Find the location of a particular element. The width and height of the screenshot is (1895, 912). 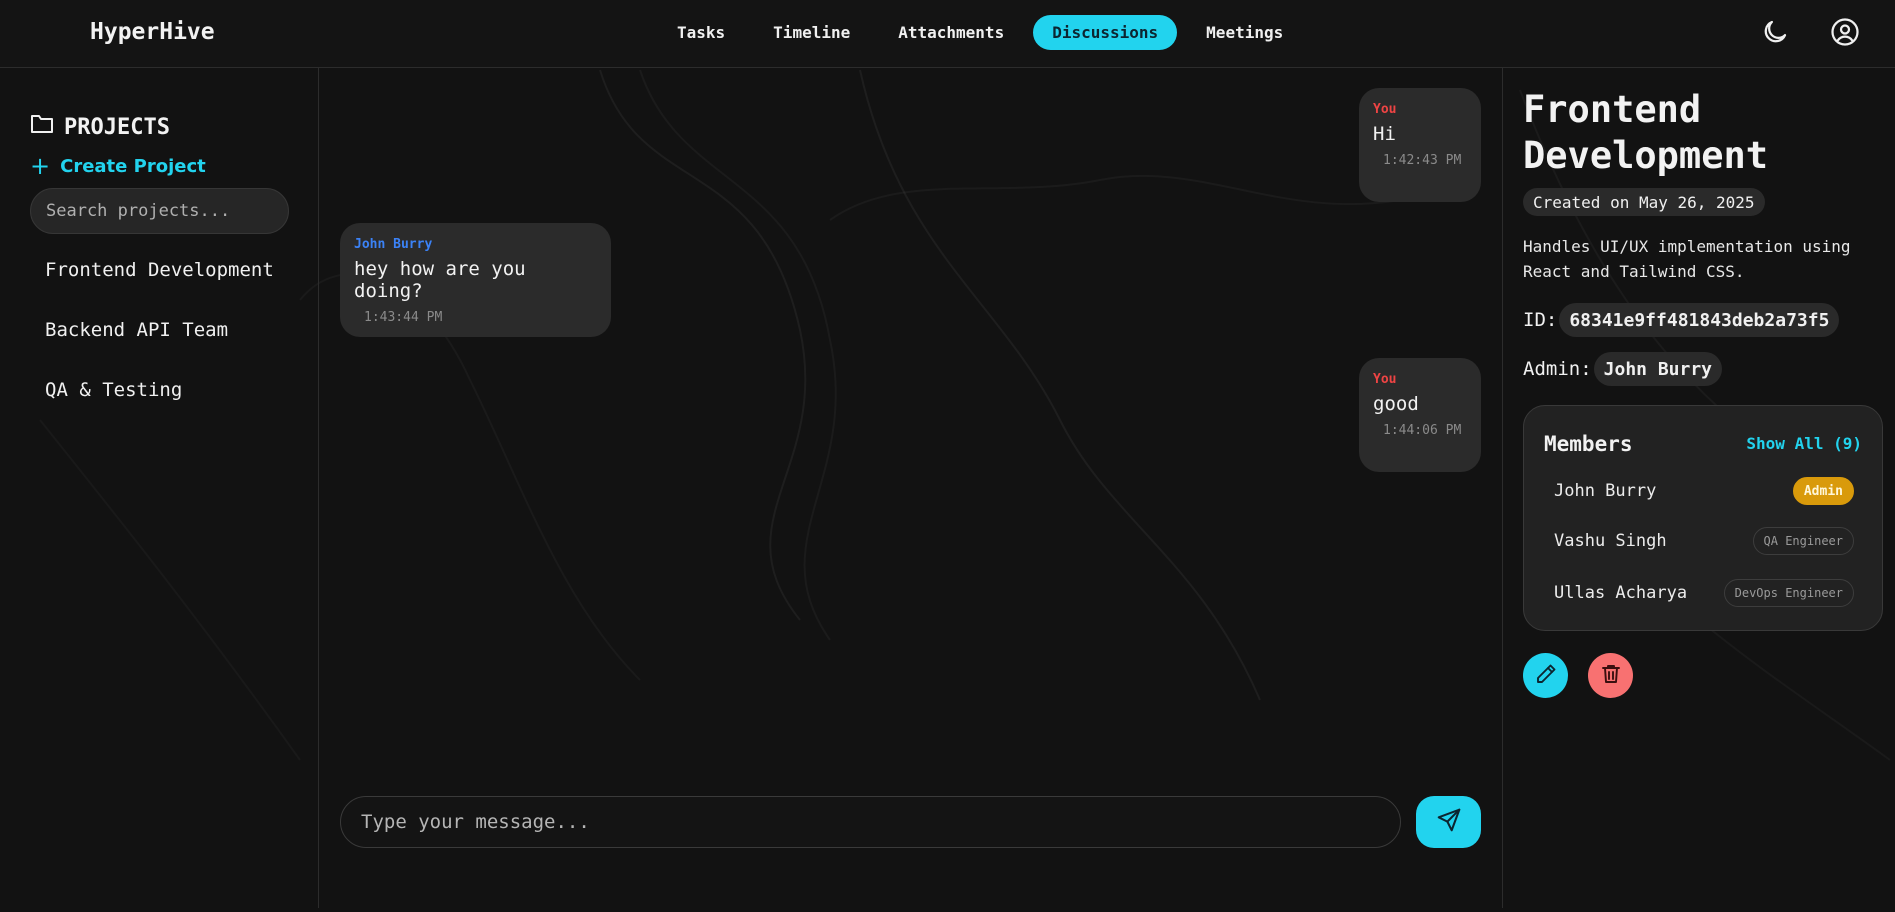

project-item-backend-api-team: Backend API Team is located at coordinates (170, 330).